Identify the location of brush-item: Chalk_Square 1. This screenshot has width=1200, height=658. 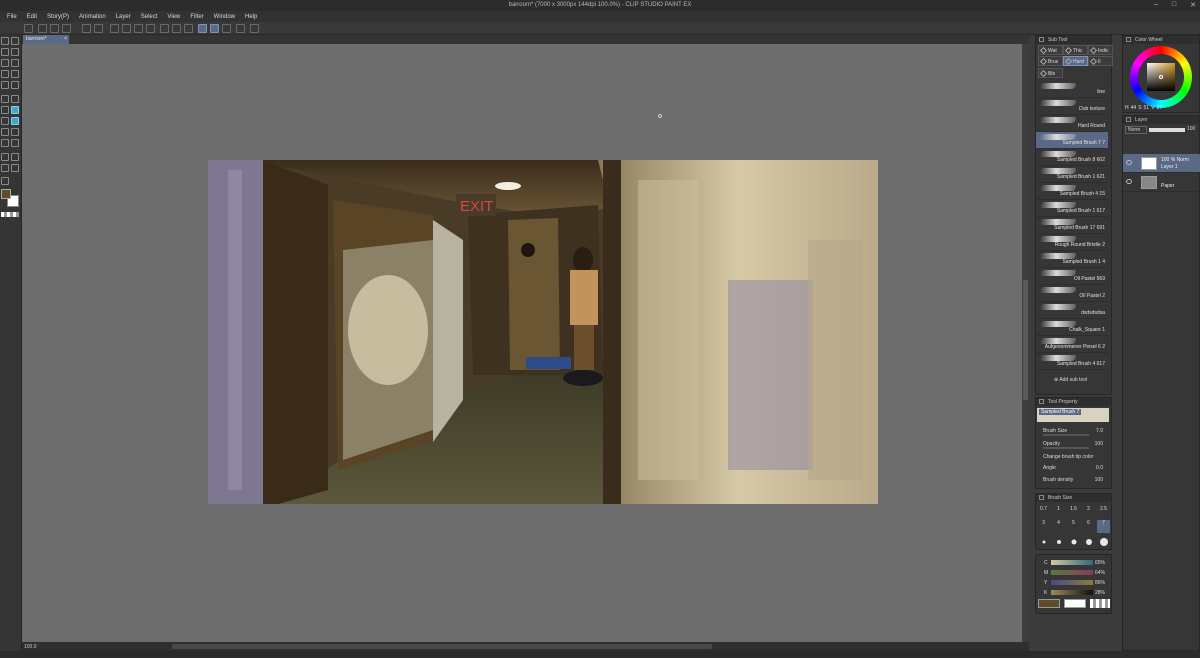
(1072, 327).